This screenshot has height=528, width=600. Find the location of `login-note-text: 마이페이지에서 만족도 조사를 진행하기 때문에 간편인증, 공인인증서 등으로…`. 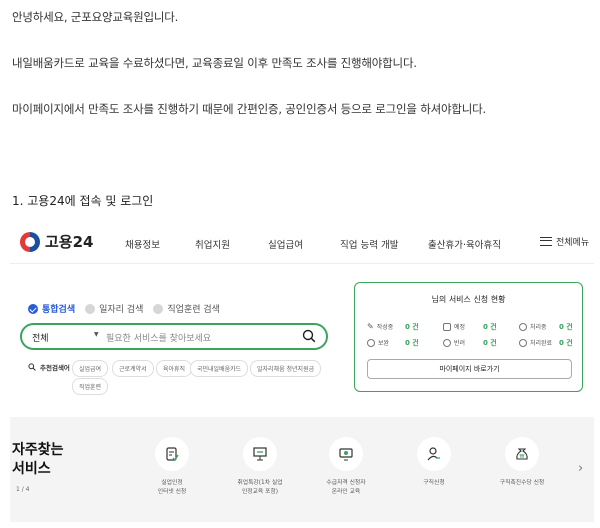

login-note-text: 마이페이지에서 만족도 조사를 진행하기 때문에 간편인증, 공인인증서 등으로… is located at coordinates (249, 109).